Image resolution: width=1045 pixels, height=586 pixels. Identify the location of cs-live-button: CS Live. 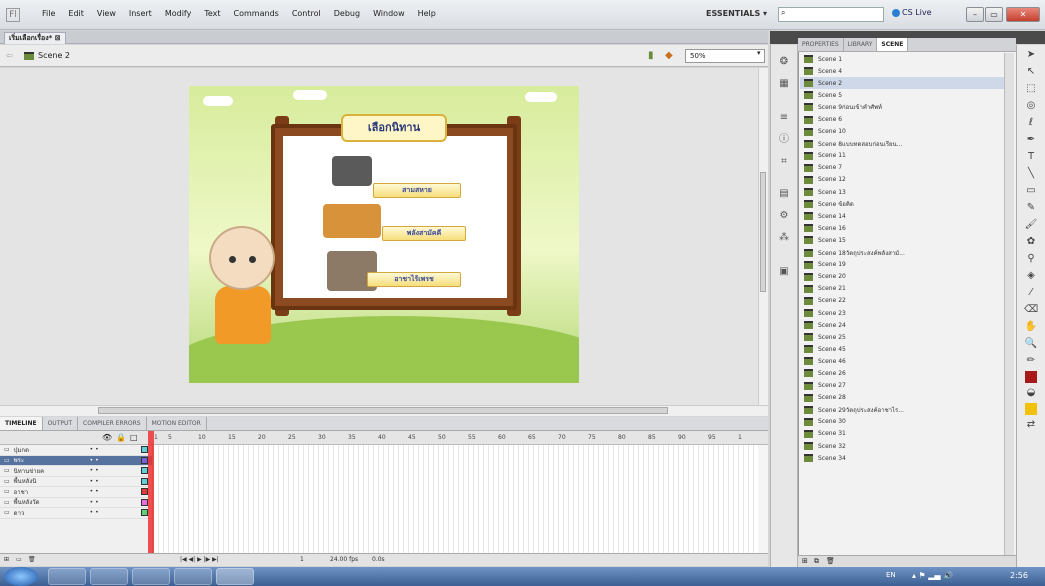
(912, 12).